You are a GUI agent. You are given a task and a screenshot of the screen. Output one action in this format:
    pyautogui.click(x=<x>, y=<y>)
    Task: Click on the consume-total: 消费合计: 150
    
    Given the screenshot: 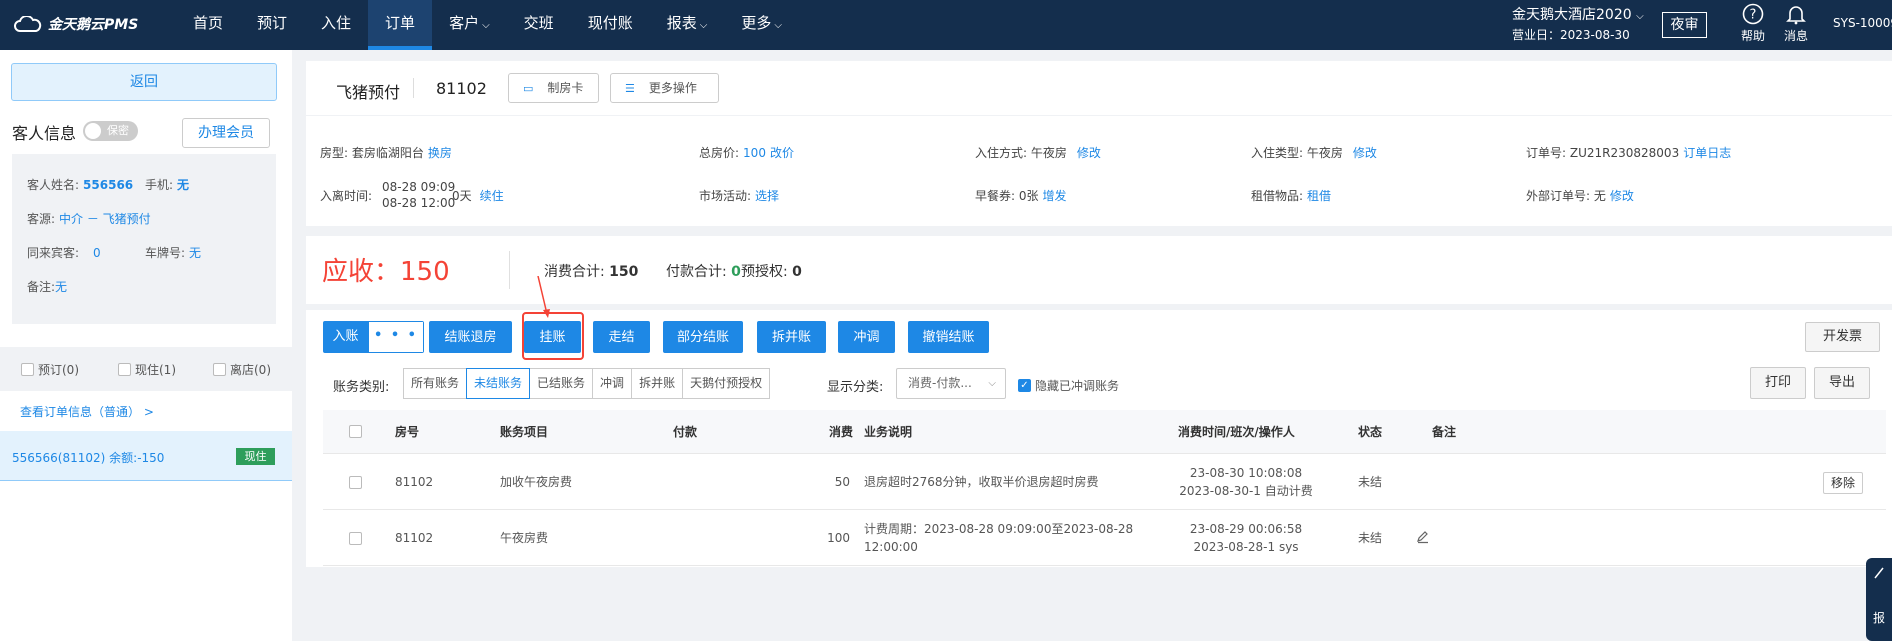 What is the action you would take?
    pyautogui.click(x=591, y=271)
    